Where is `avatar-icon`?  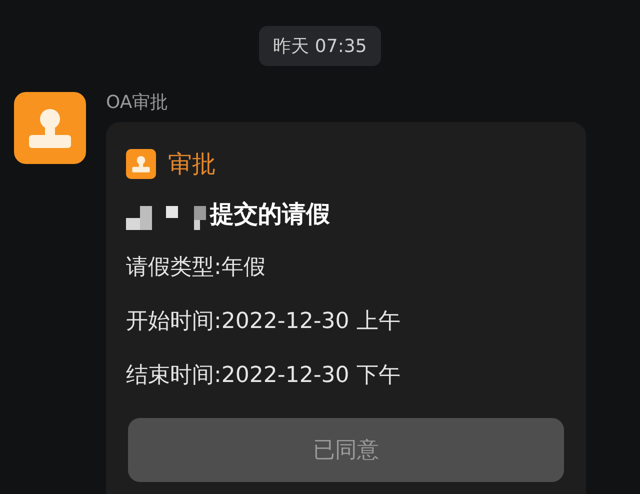 avatar-icon is located at coordinates (50, 128).